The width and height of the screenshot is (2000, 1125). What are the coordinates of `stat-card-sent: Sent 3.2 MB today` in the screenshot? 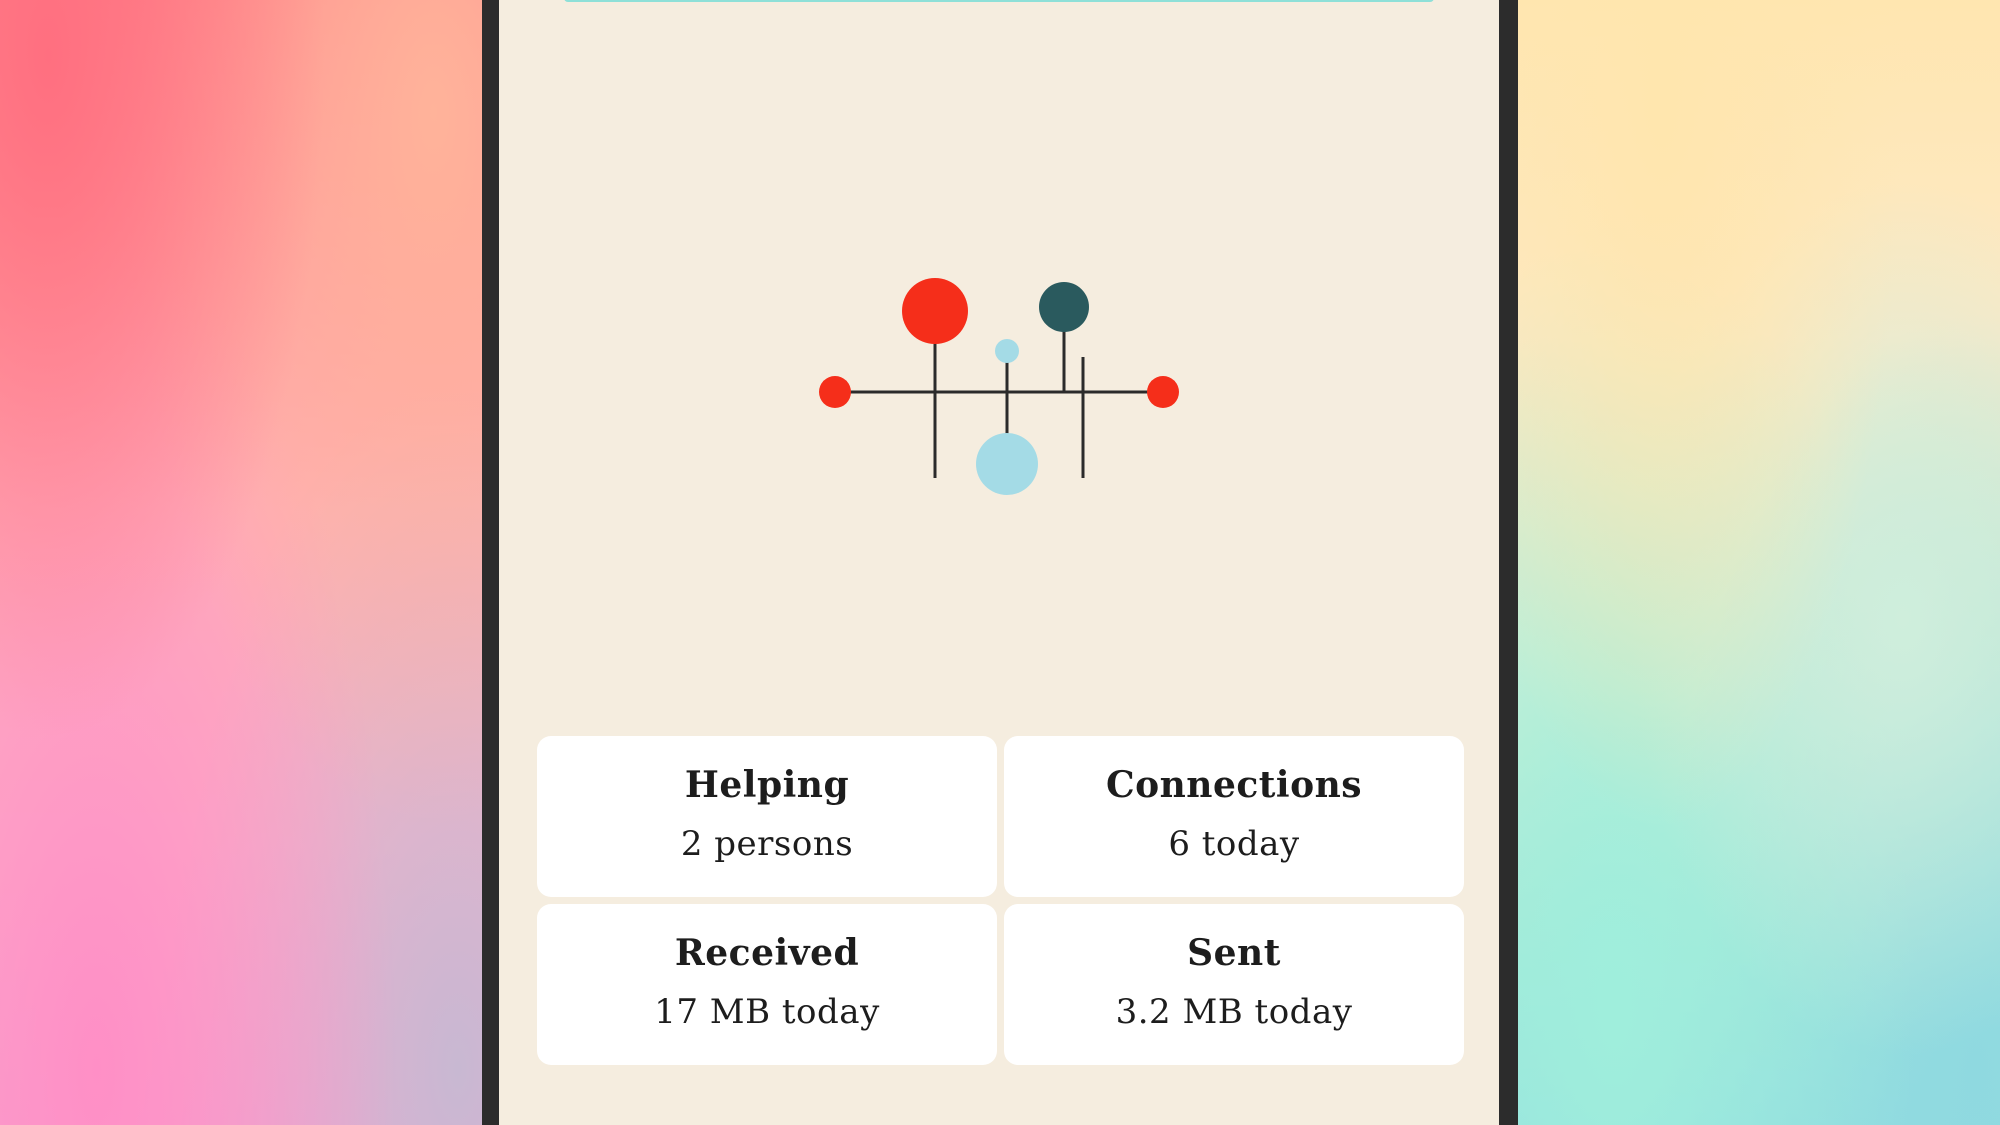 It's located at (1234, 984).